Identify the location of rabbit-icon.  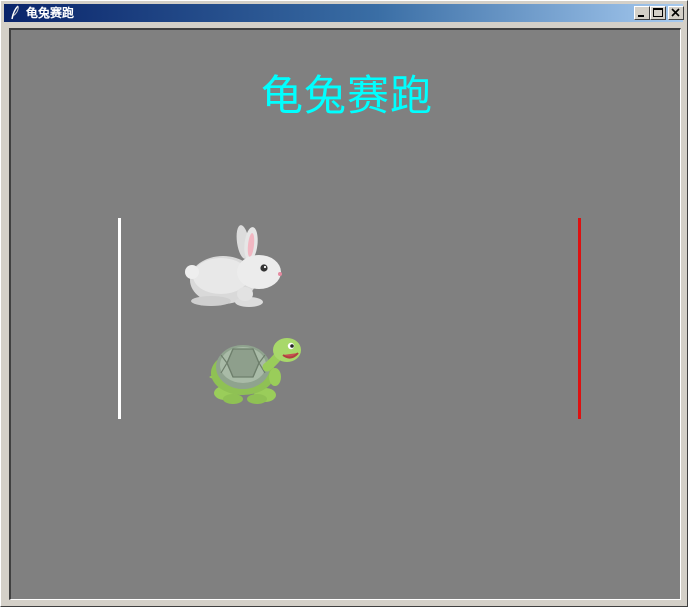
(233, 266).